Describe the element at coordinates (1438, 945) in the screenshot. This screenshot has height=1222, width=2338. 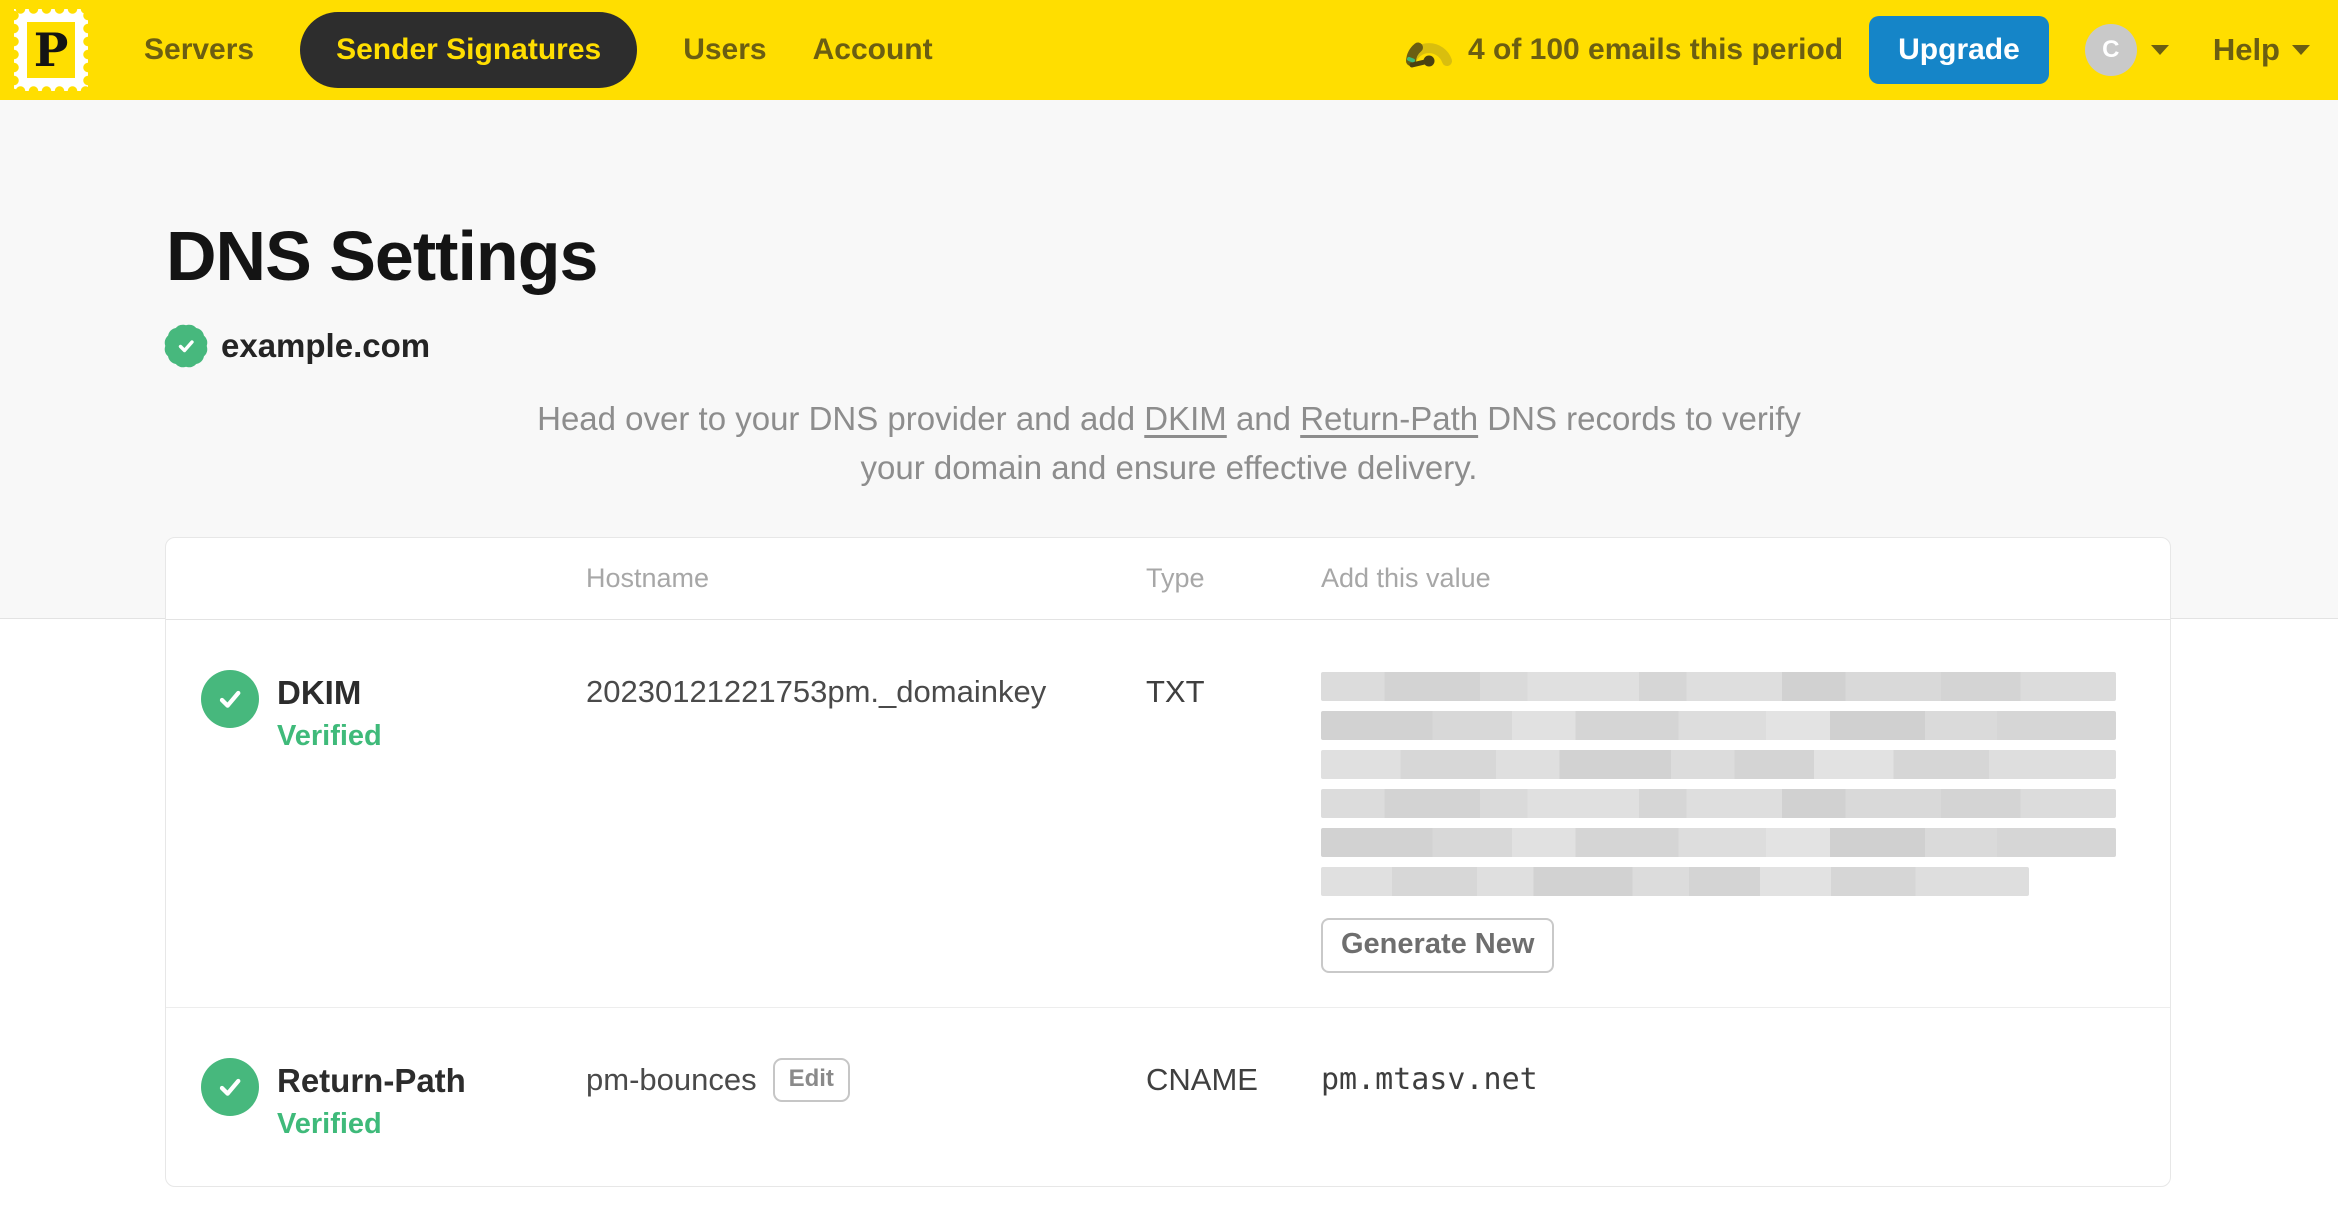
I see `generate-new-button: Generate New` at that location.